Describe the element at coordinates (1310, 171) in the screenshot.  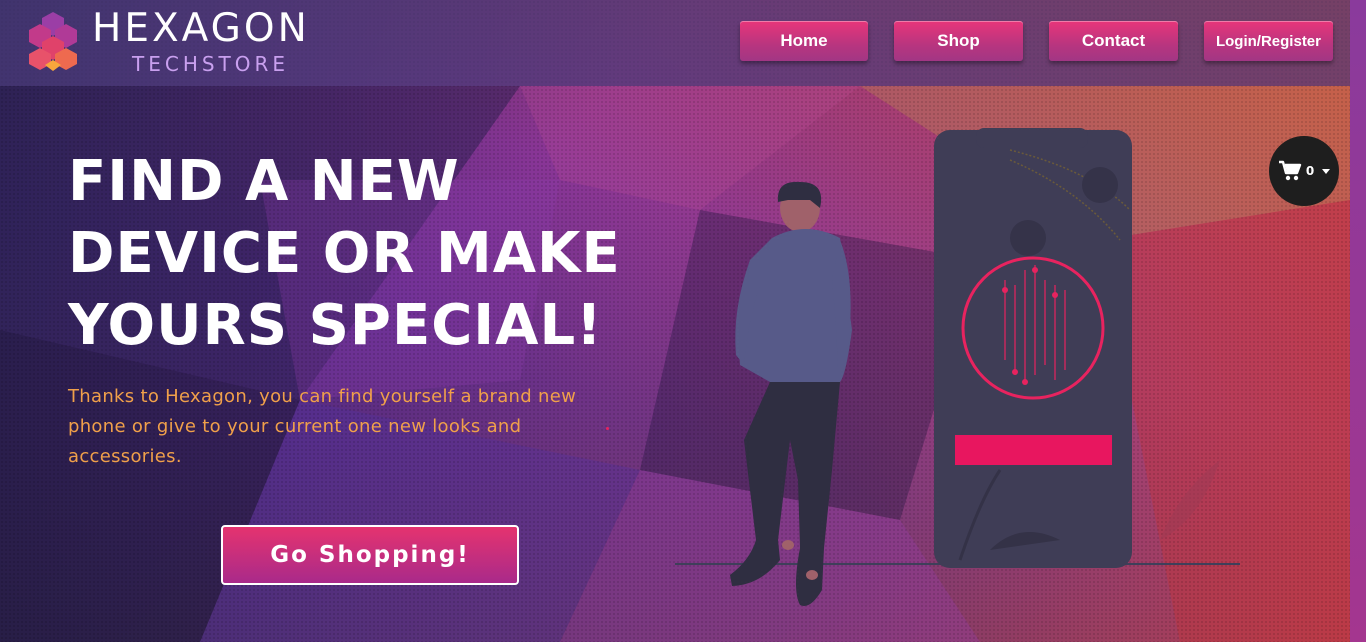
I see `cart-count: 0` at that location.